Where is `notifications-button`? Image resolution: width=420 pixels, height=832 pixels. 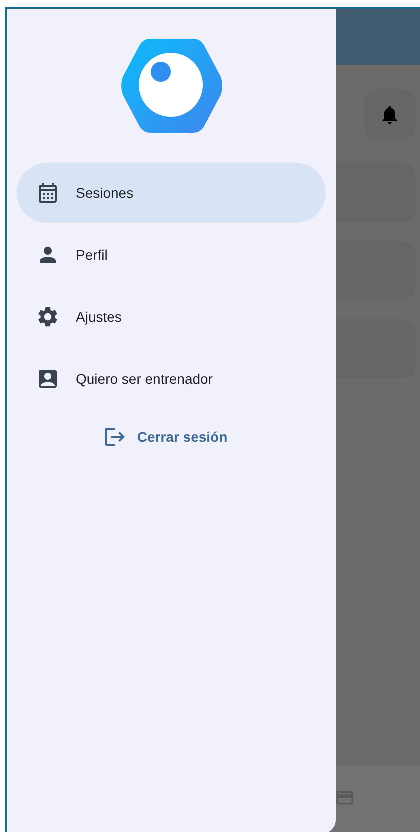 notifications-button is located at coordinates (390, 115).